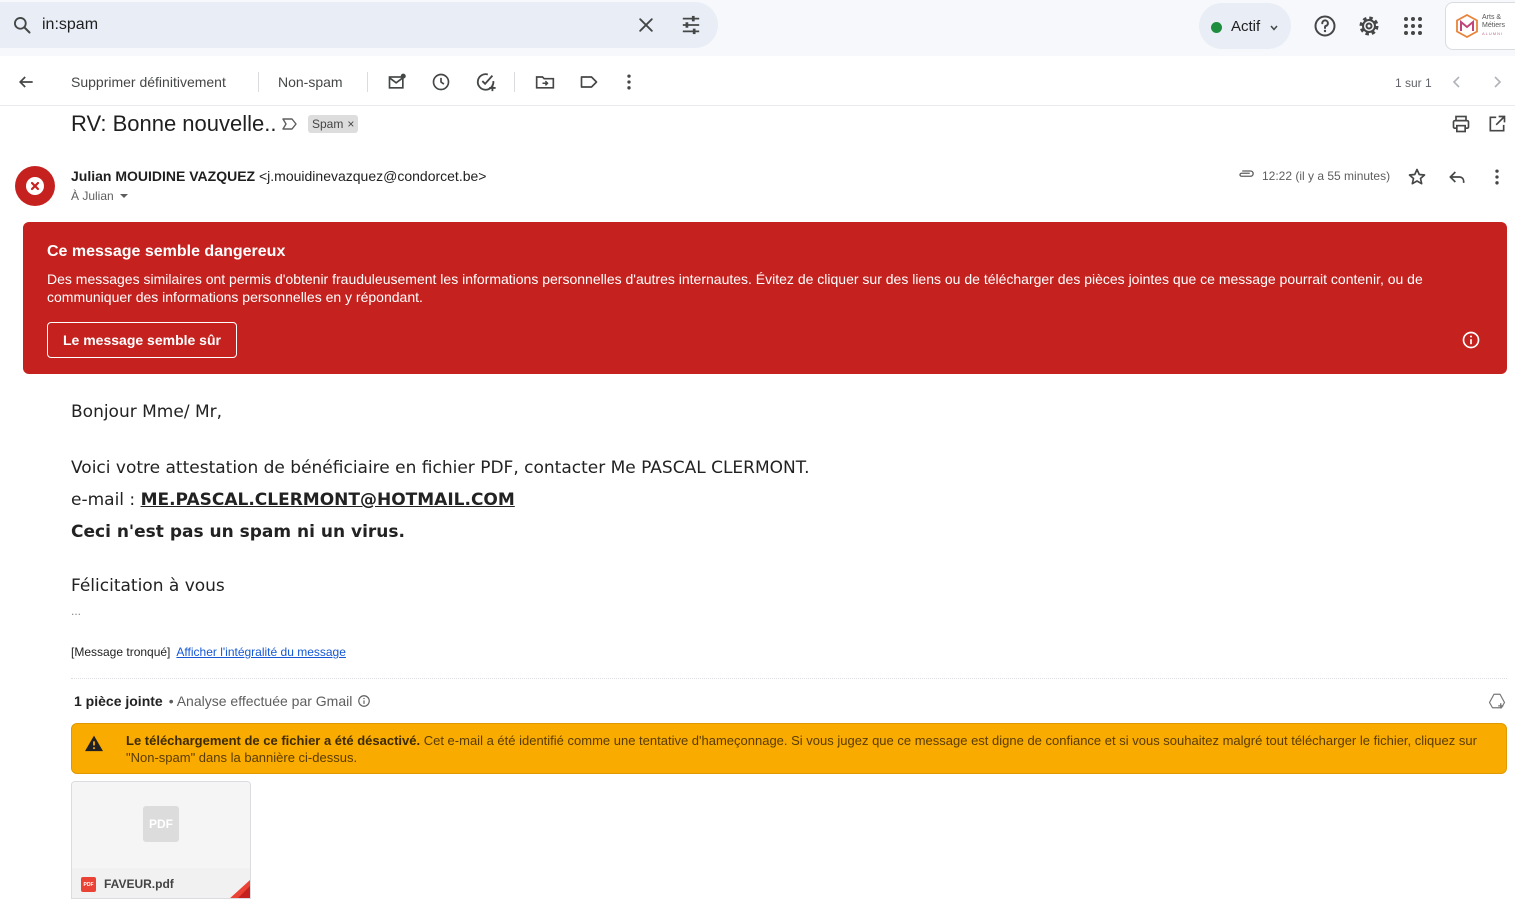  I want to click on recipient-label: À Julian, so click(92, 196).